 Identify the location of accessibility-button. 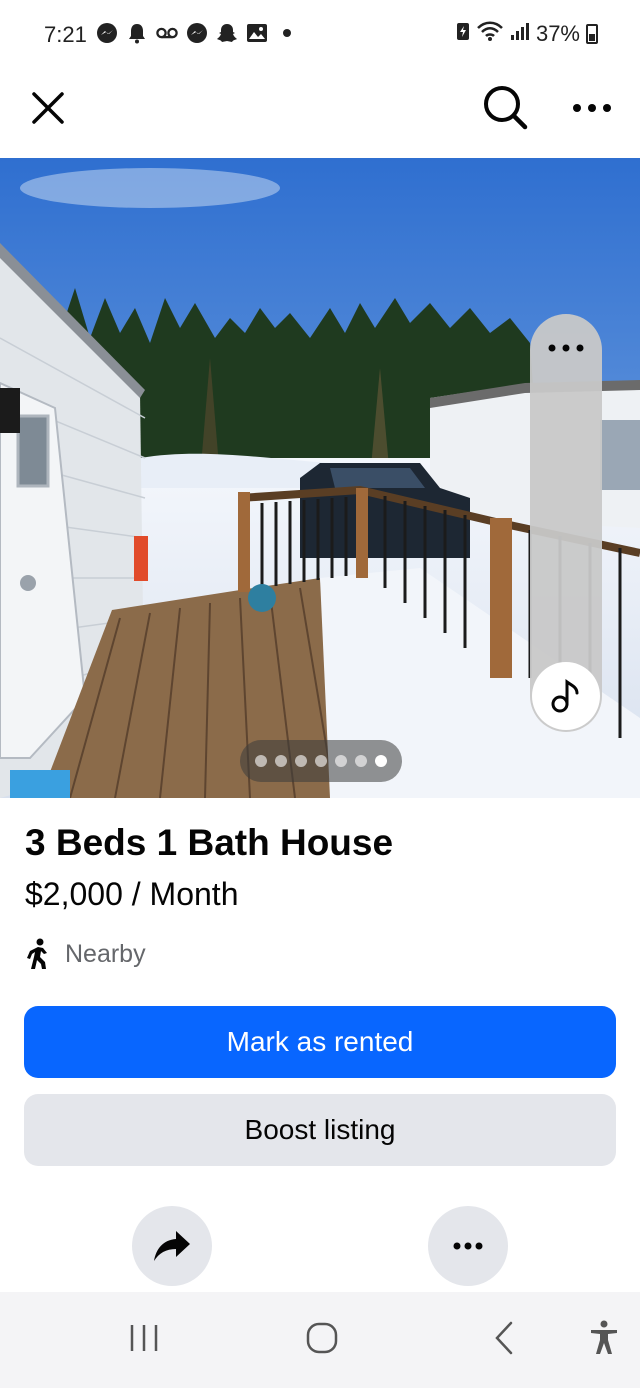
(604, 1338).